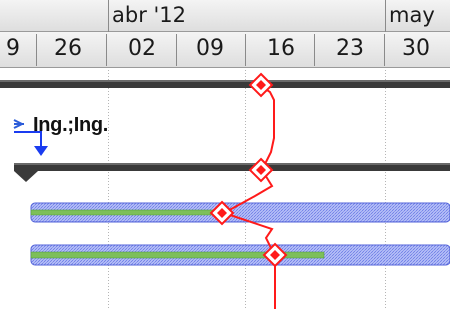 The height and width of the screenshot is (309, 450). What do you see at coordinates (26, 176) in the screenshot?
I see `summary-bar-end-marker` at bounding box center [26, 176].